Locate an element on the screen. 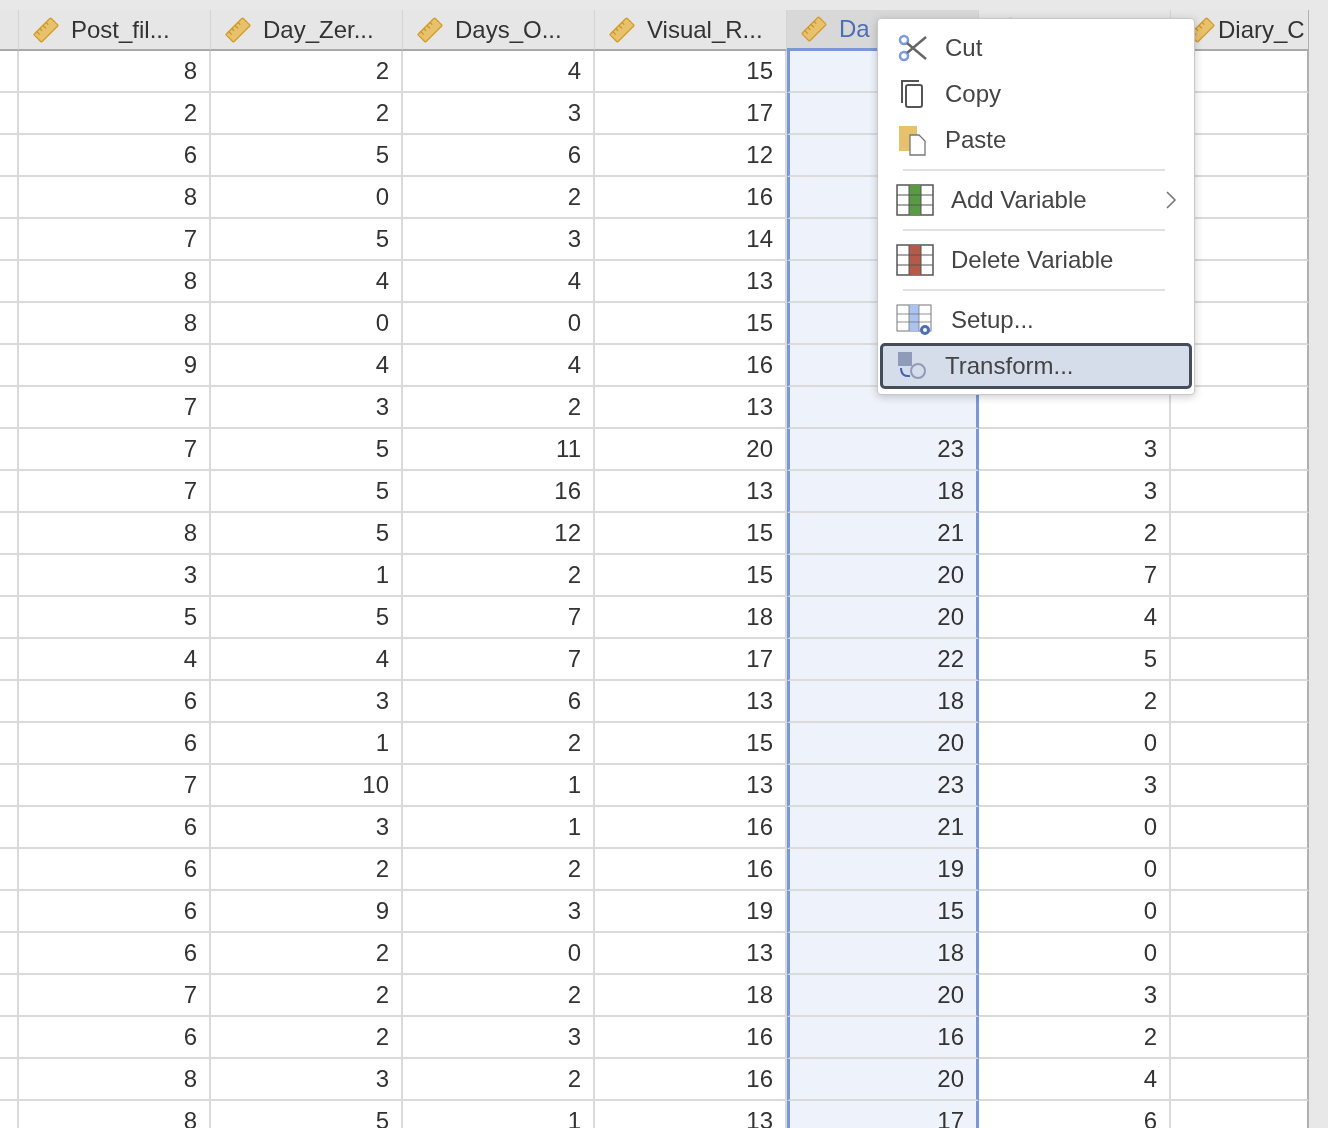  table-cell: 9 is located at coordinates (307, 912).